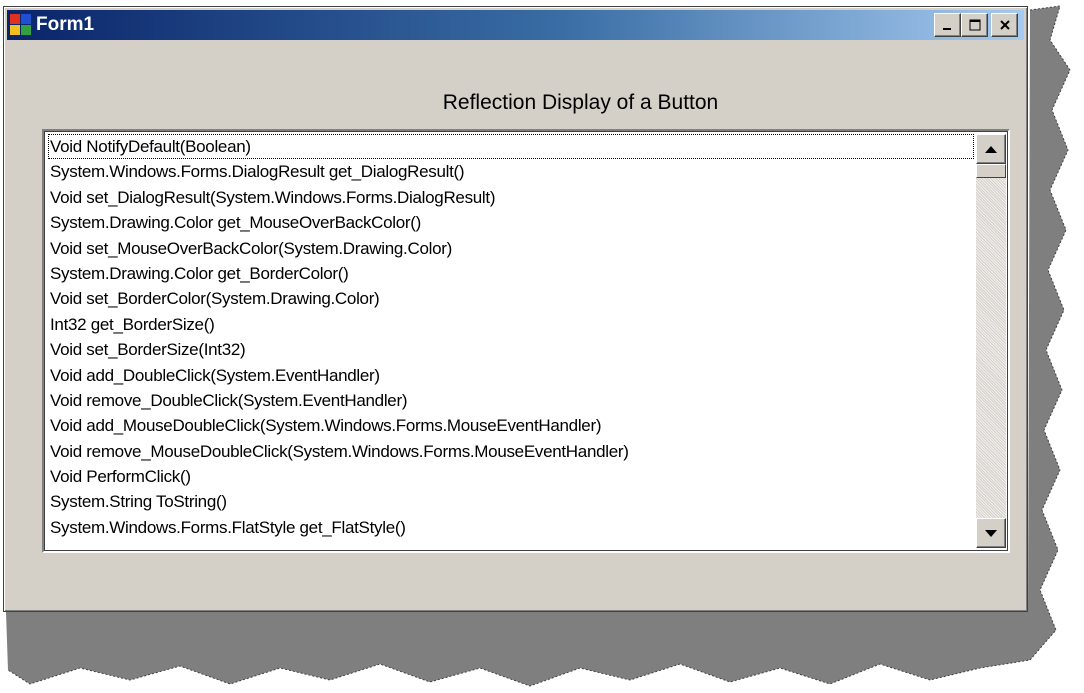  I want to click on scroll-down-arrow-icon, so click(991, 533).